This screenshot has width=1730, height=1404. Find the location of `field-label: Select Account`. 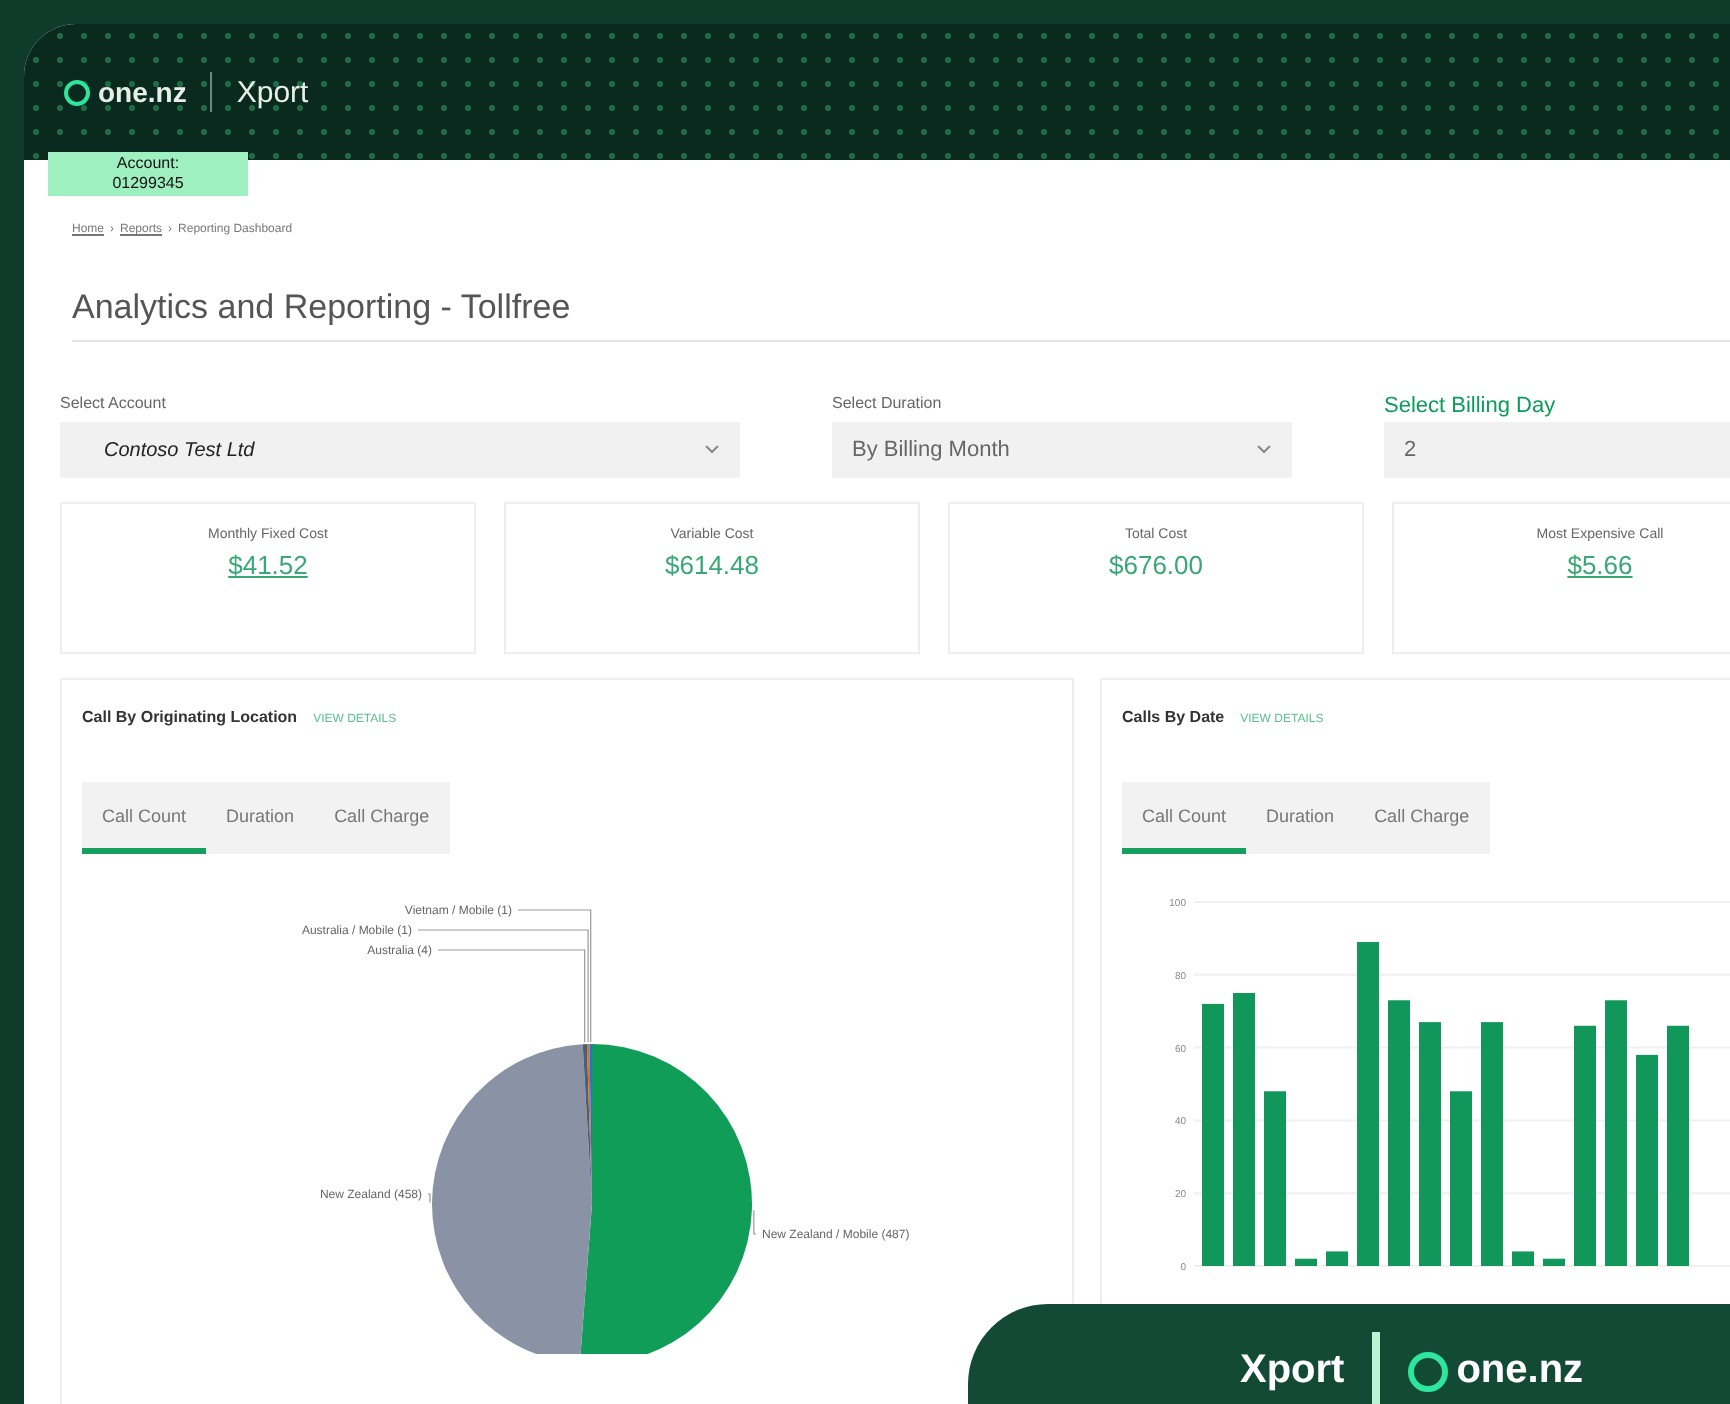

field-label: Select Account is located at coordinates (113, 405).